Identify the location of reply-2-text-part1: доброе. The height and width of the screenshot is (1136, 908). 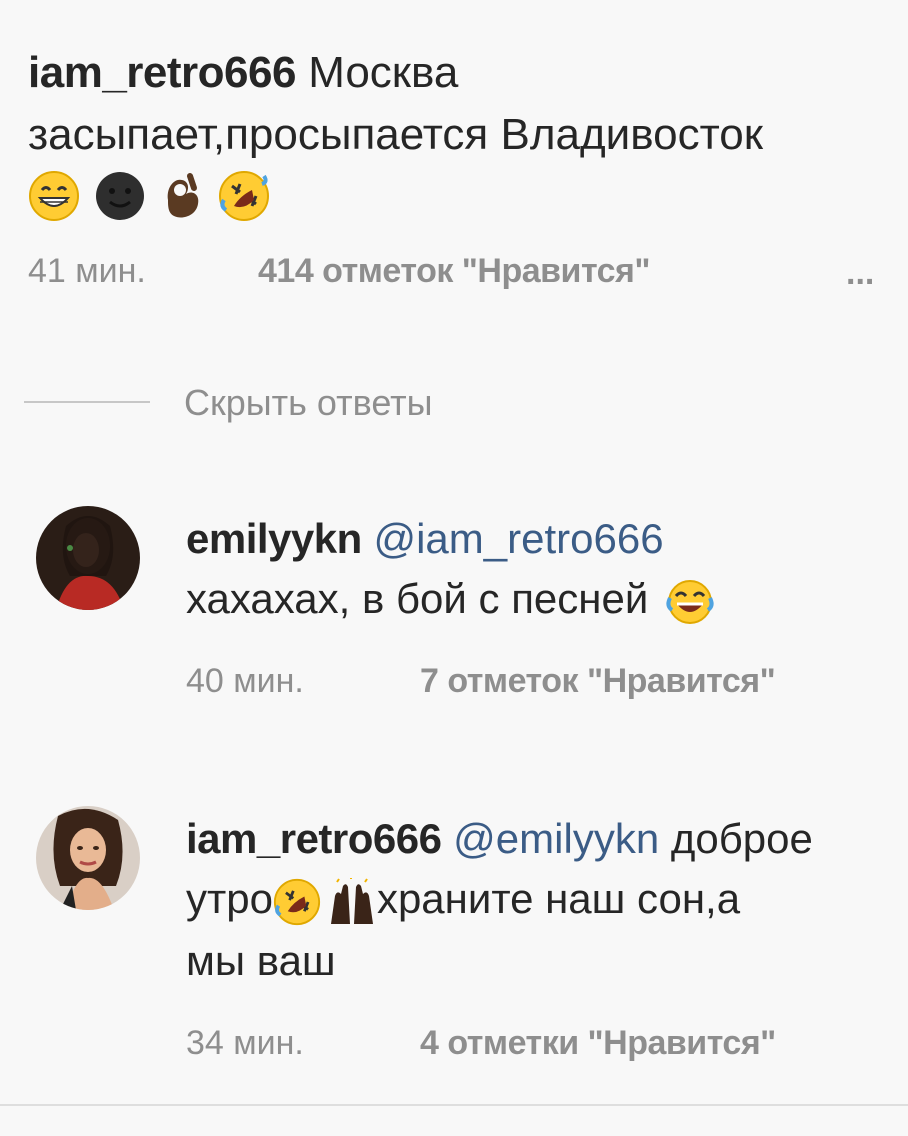
(741, 838).